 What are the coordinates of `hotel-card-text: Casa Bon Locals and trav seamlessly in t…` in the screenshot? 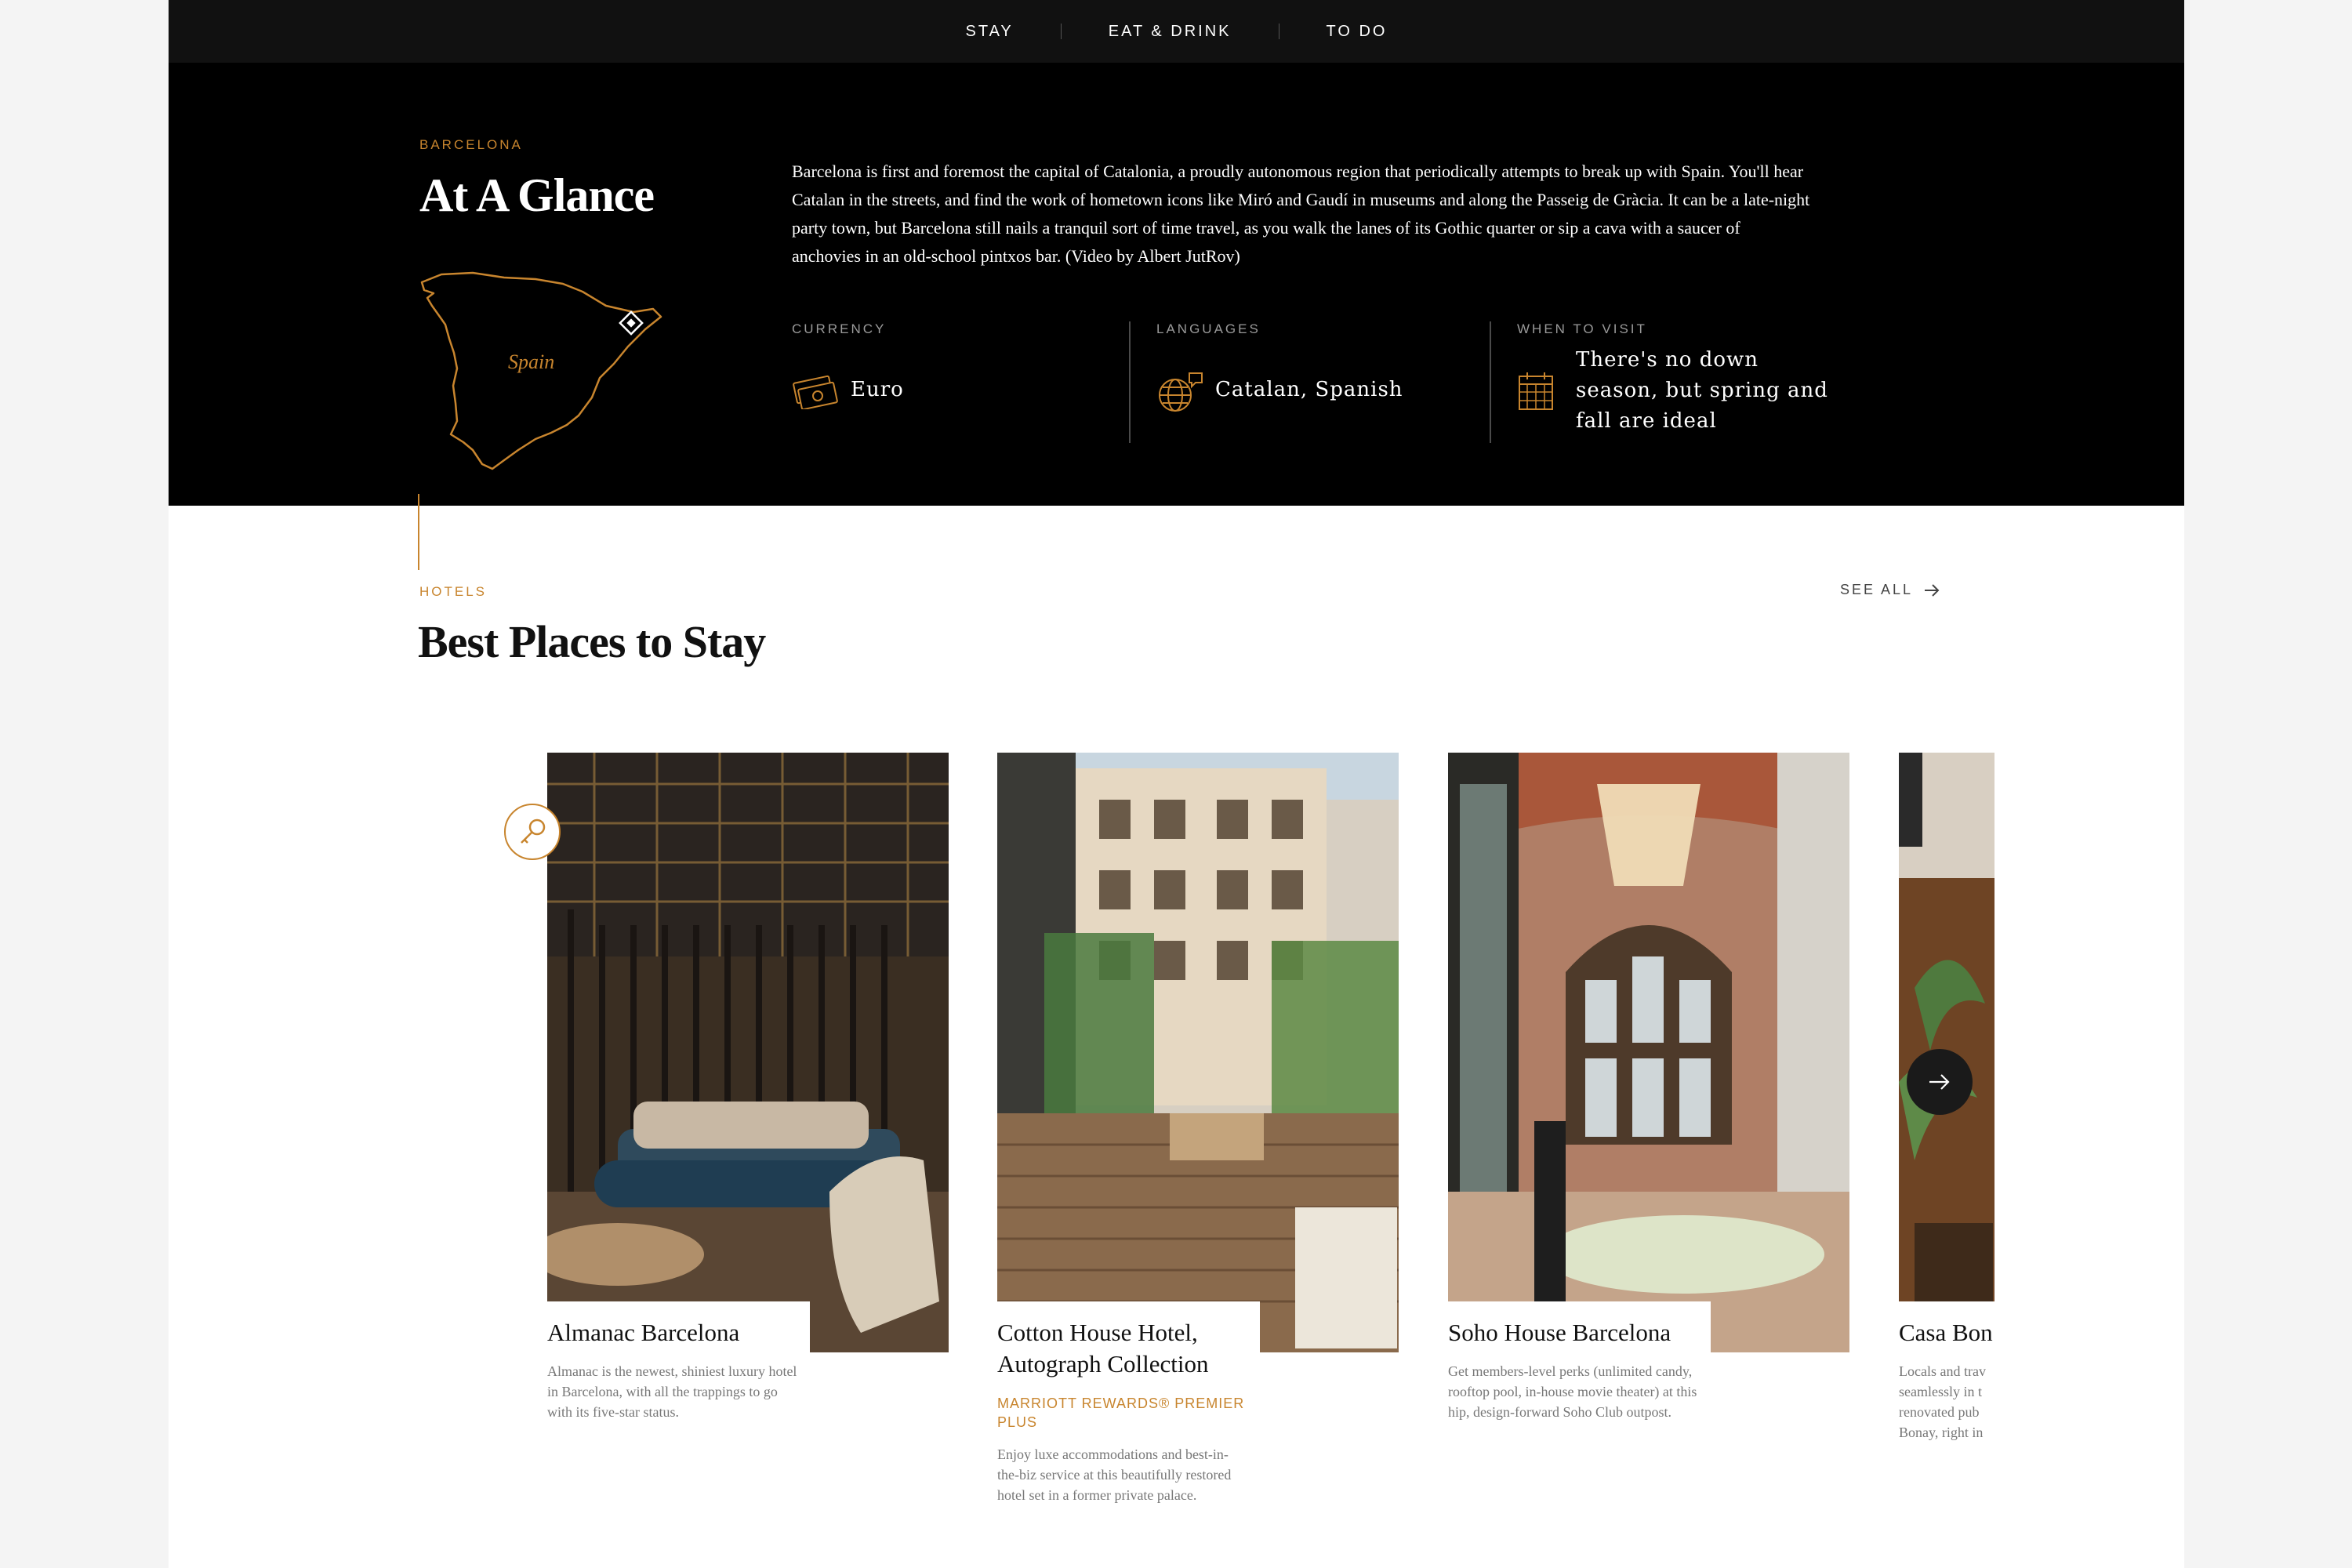 It's located at (1946, 1372).